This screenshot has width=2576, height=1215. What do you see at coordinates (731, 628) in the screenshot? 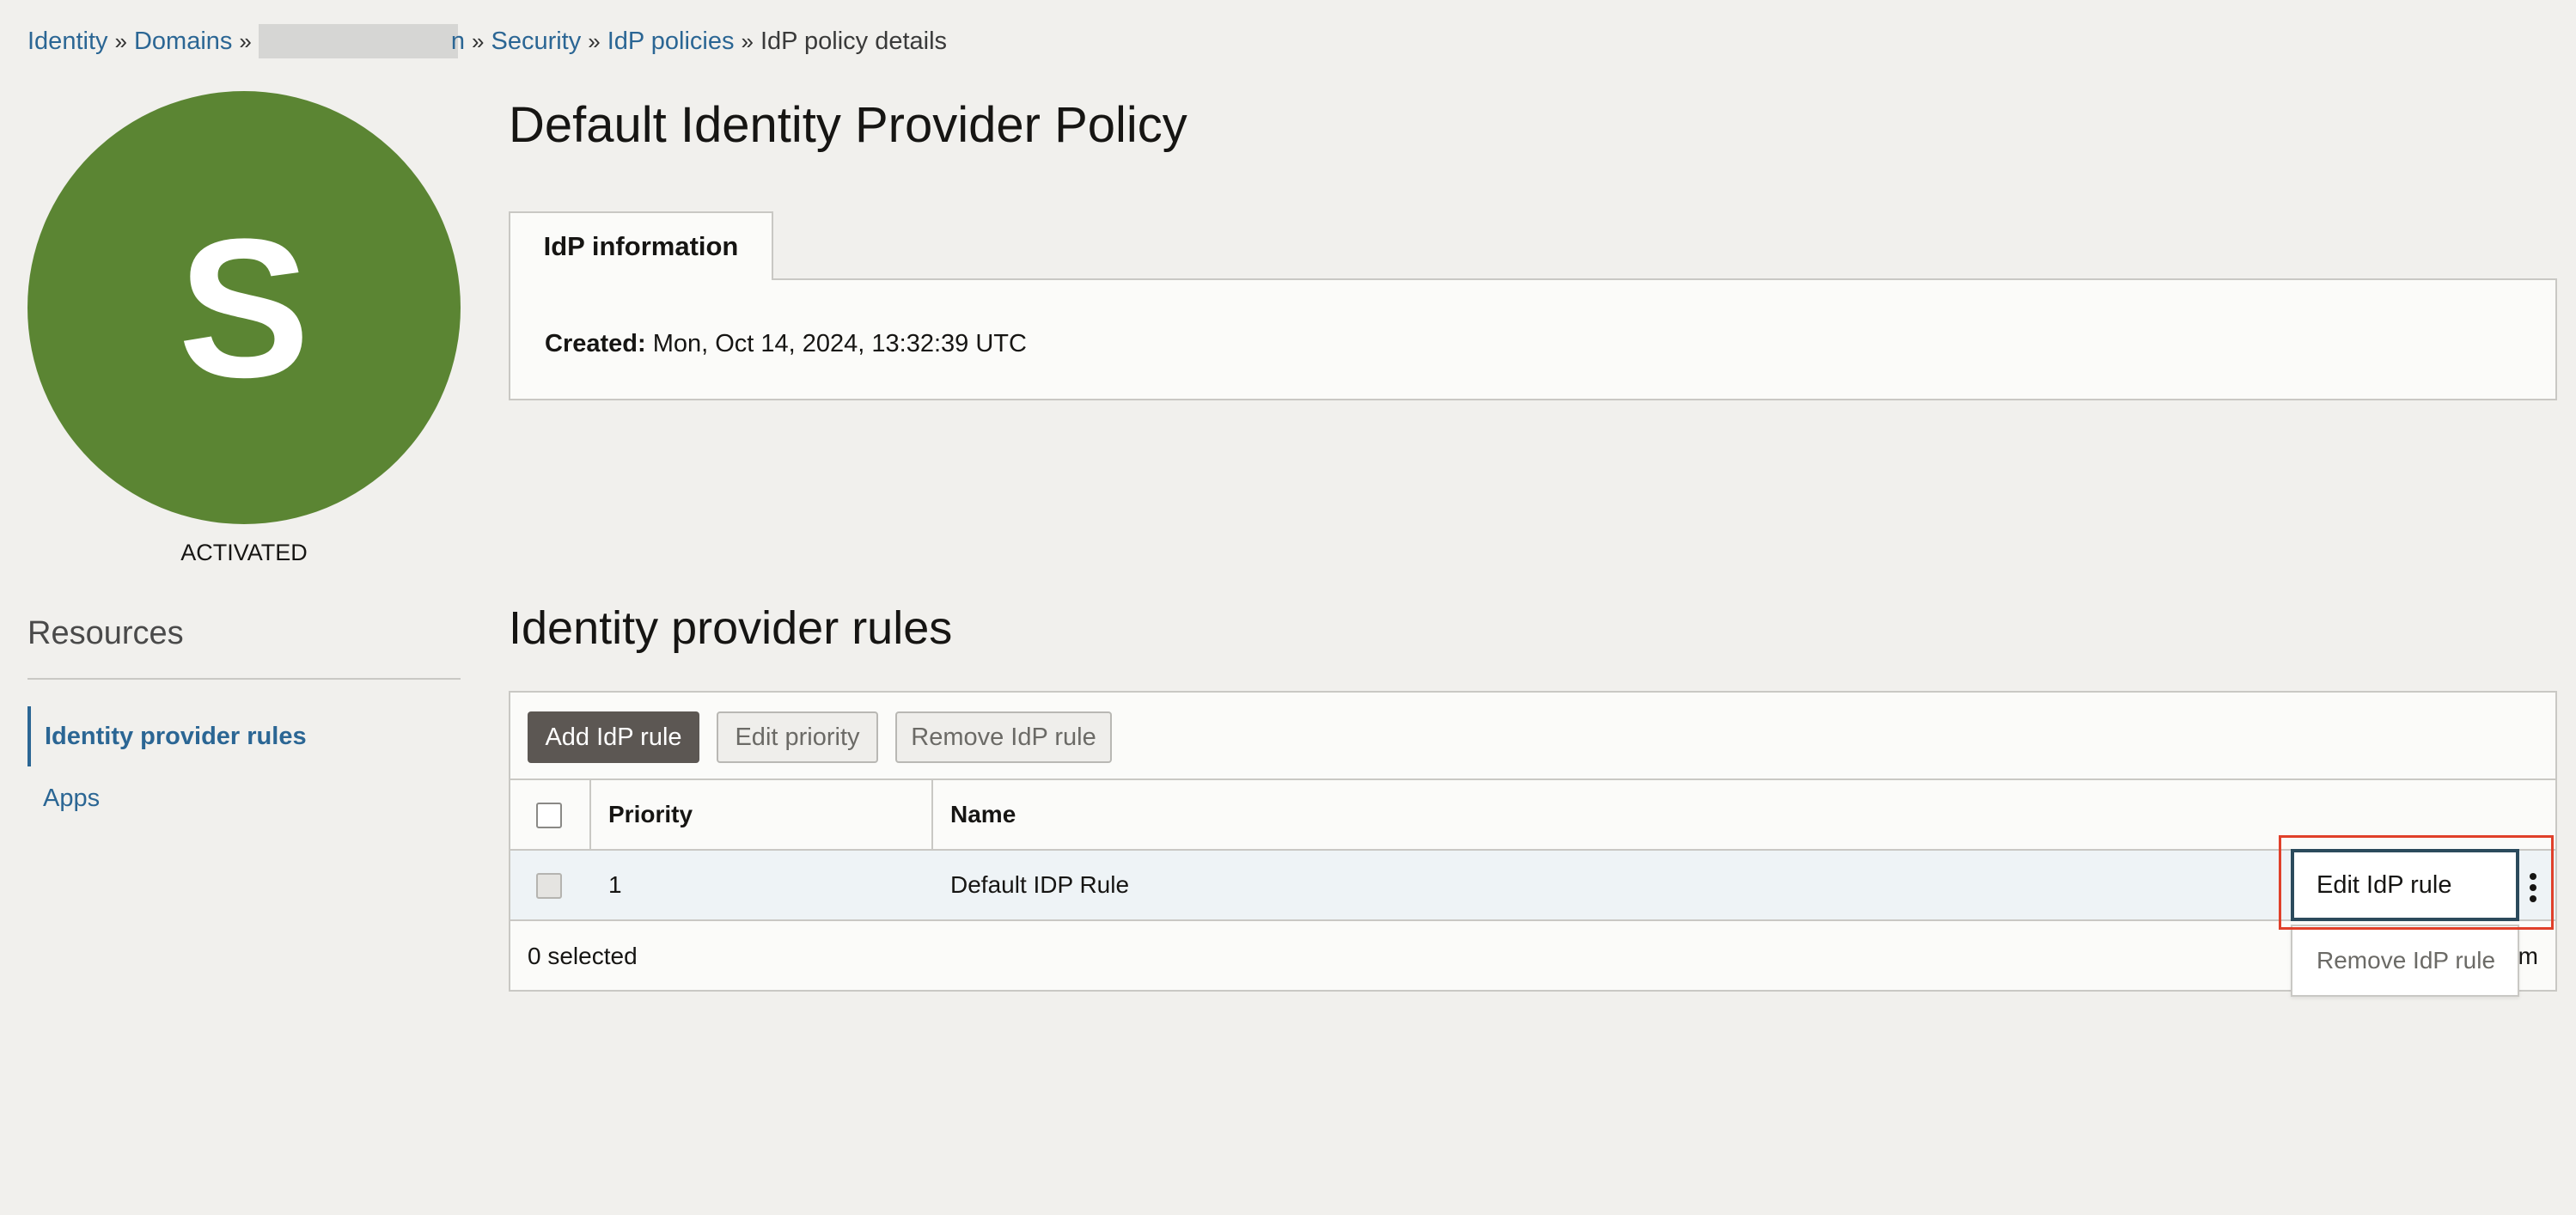
I see `section-title-identity-provider-rules: Identity provider rules` at bounding box center [731, 628].